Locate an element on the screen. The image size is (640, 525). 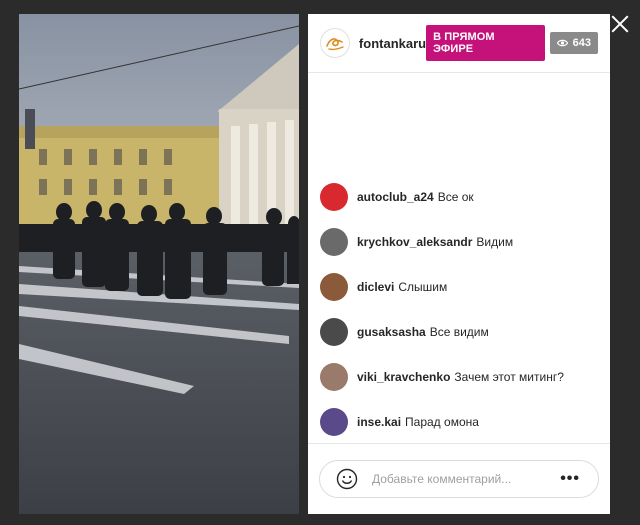
profile-avatar is located at coordinates (335, 43).